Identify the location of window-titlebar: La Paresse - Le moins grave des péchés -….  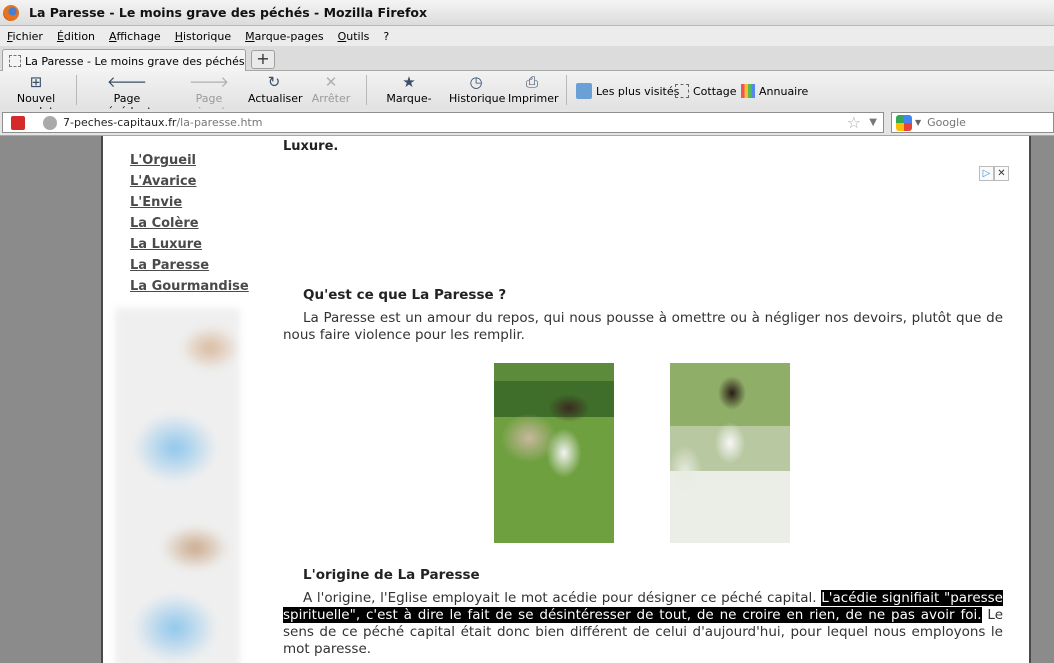
(527, 13).